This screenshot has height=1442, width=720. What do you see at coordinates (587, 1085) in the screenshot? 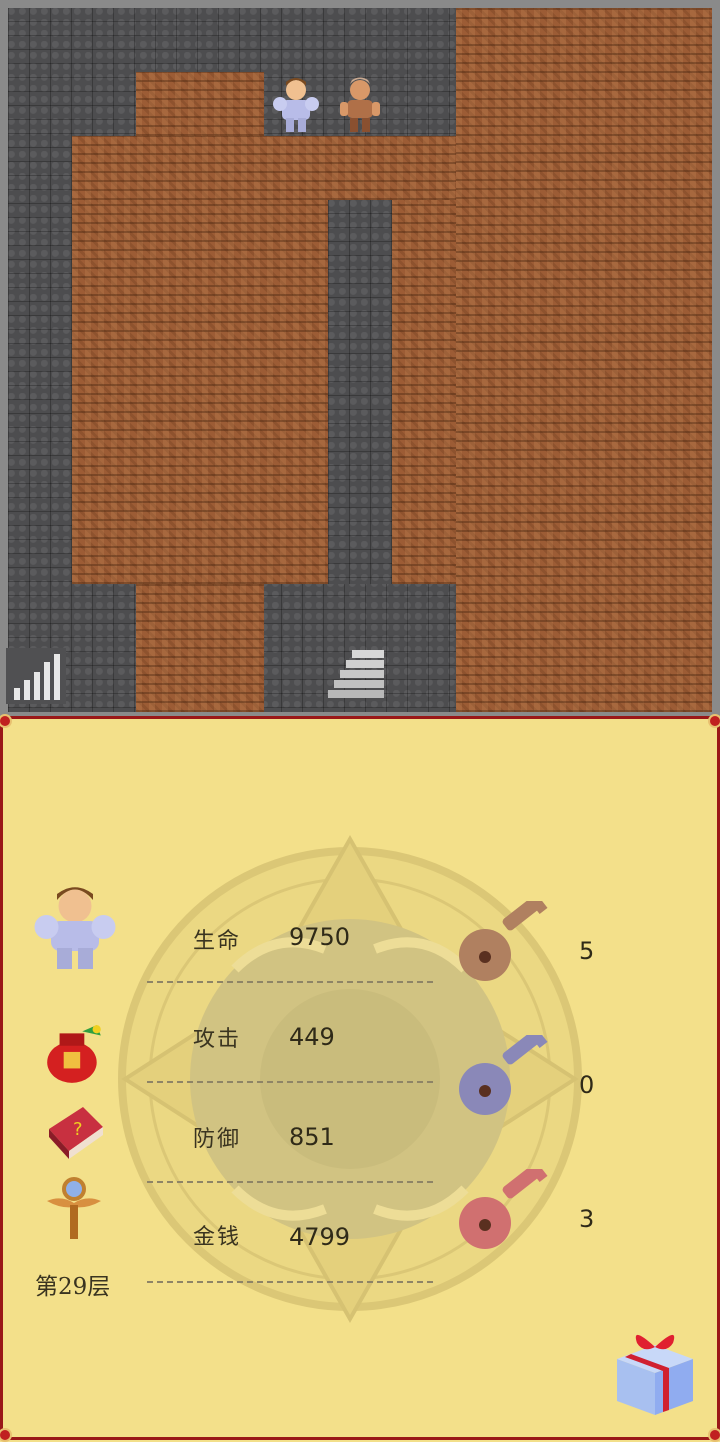
I see `blue-key-count: 0` at bounding box center [587, 1085].